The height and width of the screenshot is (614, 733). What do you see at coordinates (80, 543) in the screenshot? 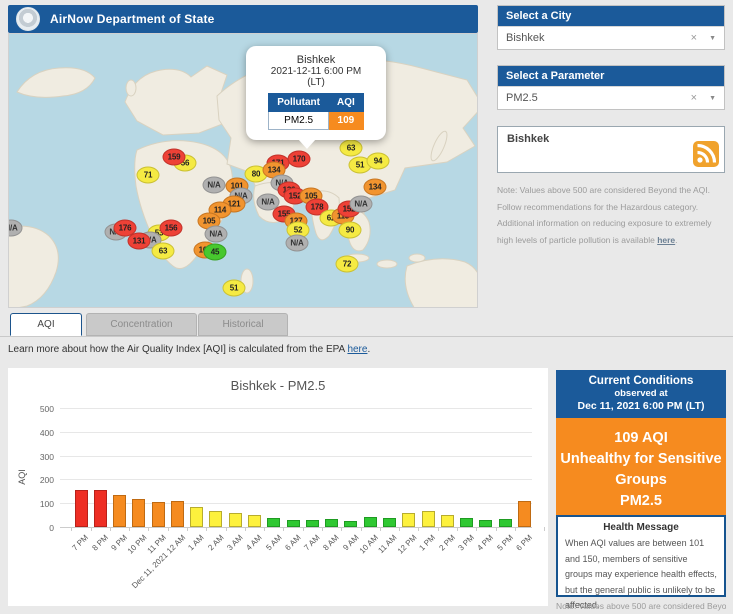
I see `chart-x-tick-label: 7 PM` at bounding box center [80, 543].